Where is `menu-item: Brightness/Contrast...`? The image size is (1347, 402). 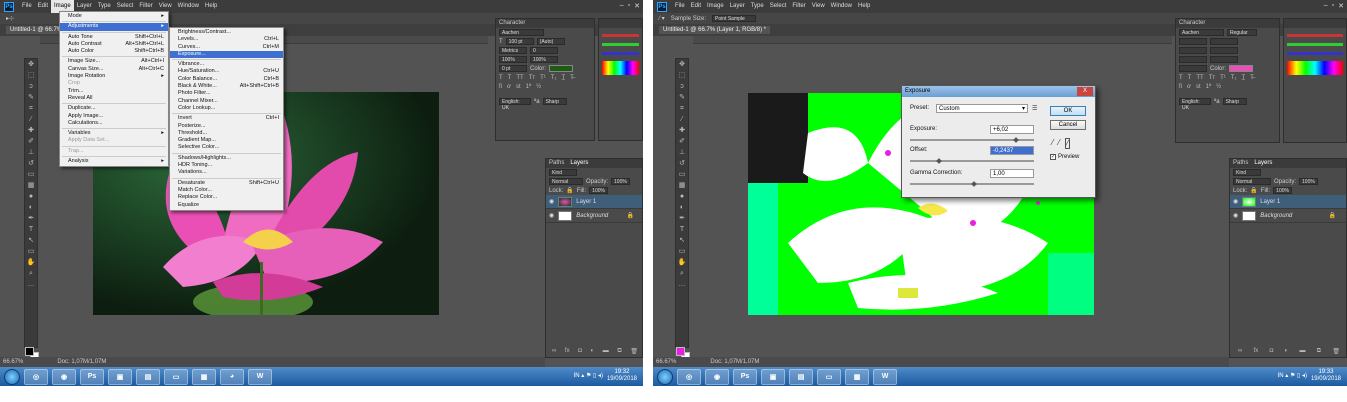
menu-item: Brightness/Contrast... is located at coordinates (226, 32).